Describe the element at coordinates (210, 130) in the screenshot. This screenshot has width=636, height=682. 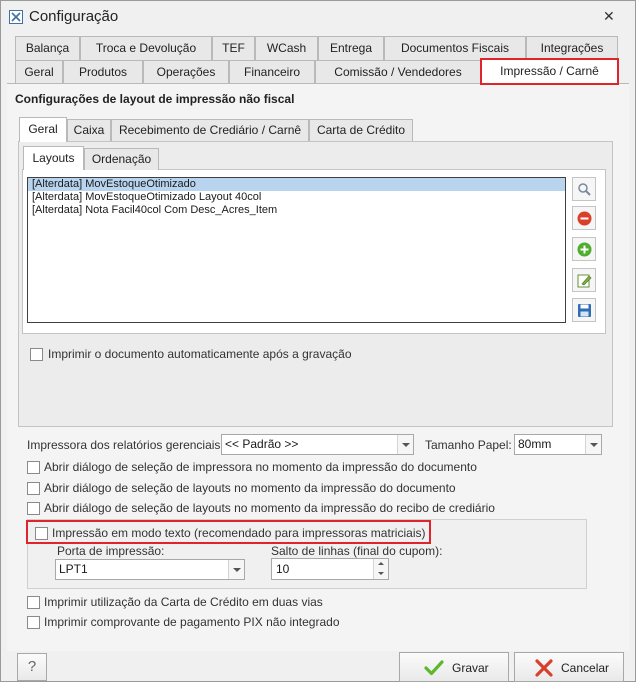
I see `subtab-recebimento-crediario: Recebimento de Crediário / Carnê` at that location.